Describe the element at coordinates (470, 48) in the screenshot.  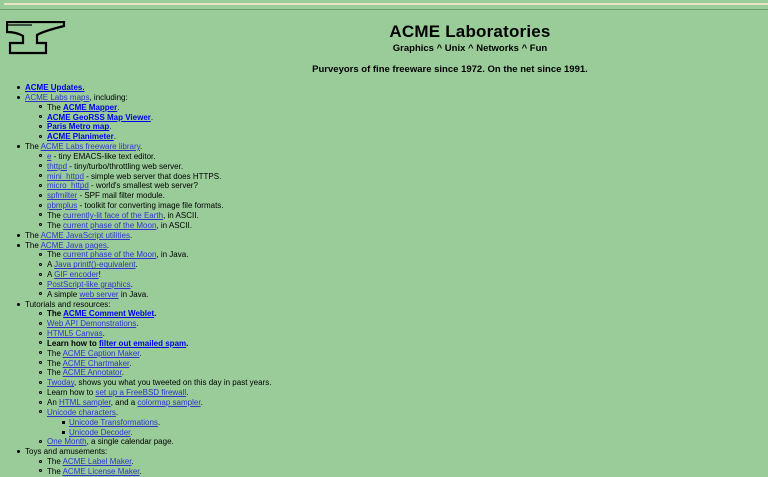
I see `page-tagline: Graphics ^ Unix ^ Networks ^ Fun` at that location.